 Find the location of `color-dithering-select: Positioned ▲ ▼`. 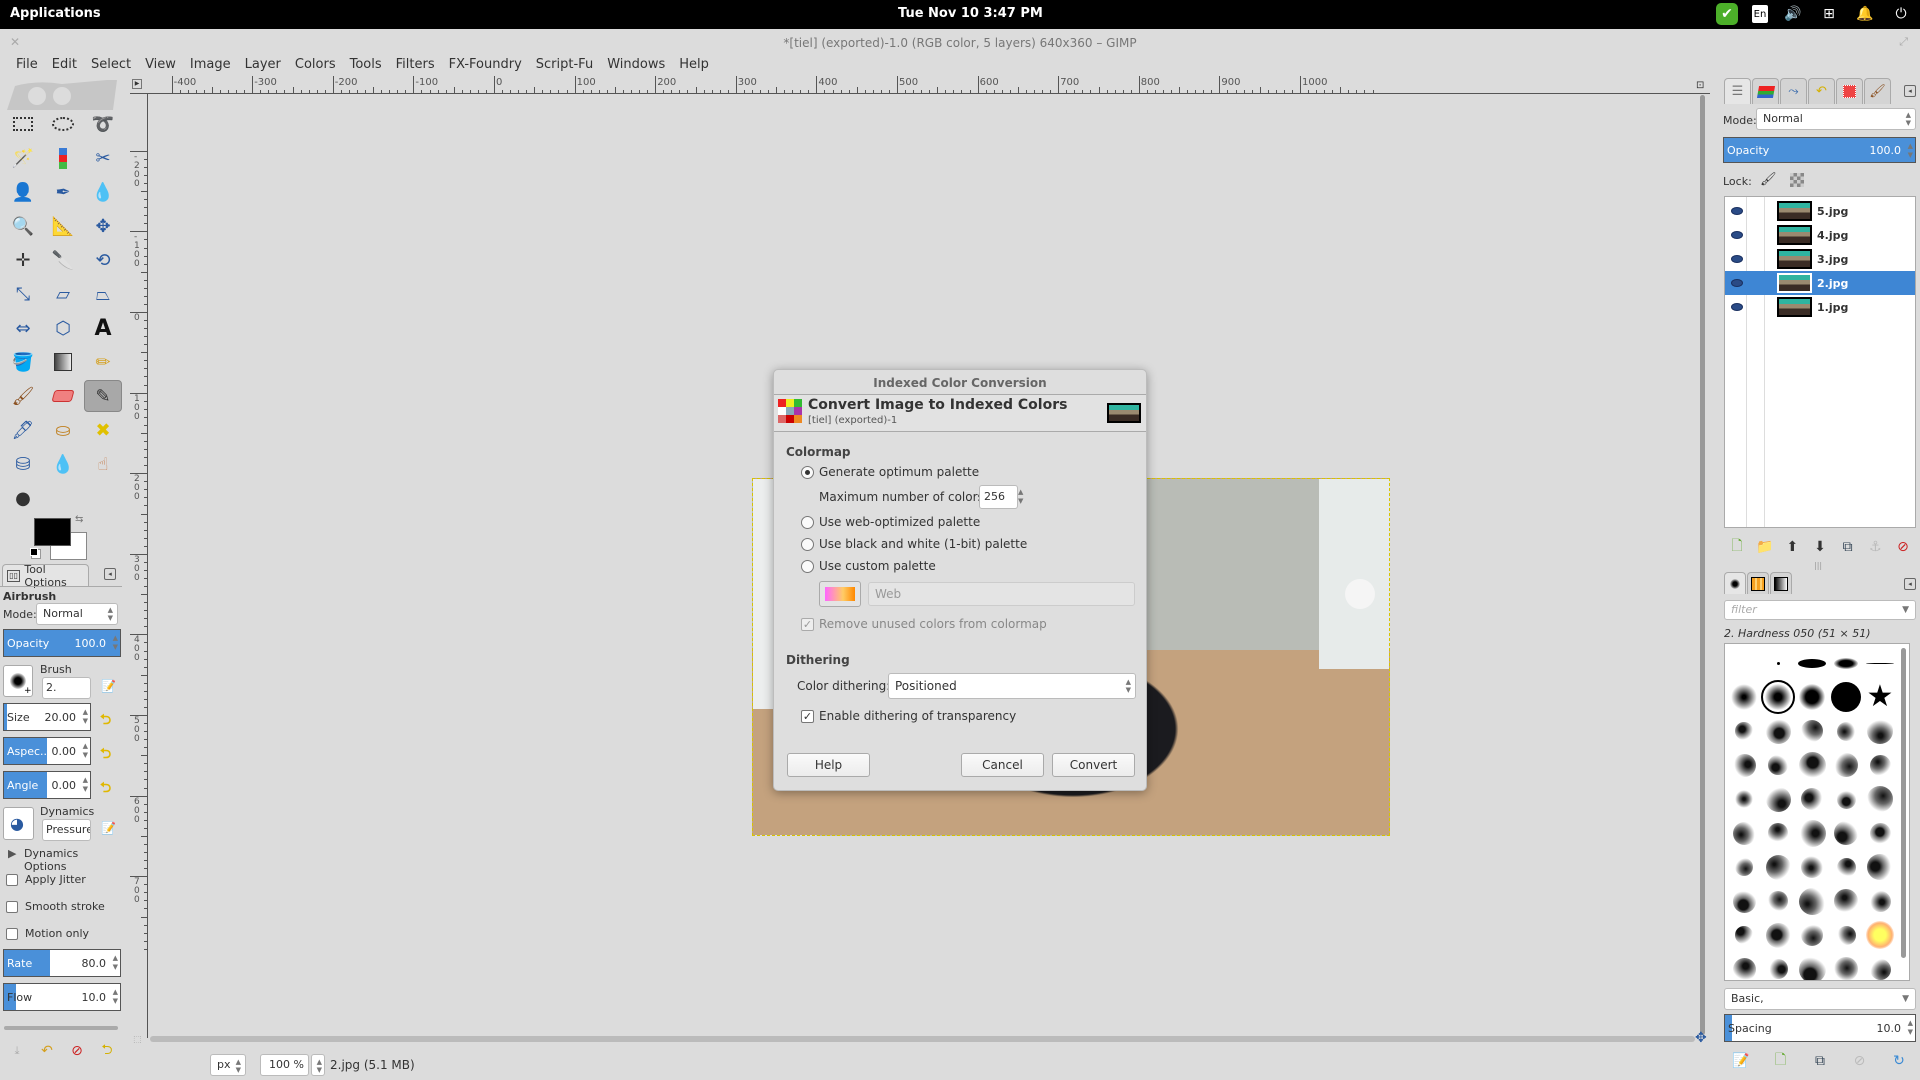

color-dithering-select: Positioned ▲ ▼ is located at coordinates (1012, 686).